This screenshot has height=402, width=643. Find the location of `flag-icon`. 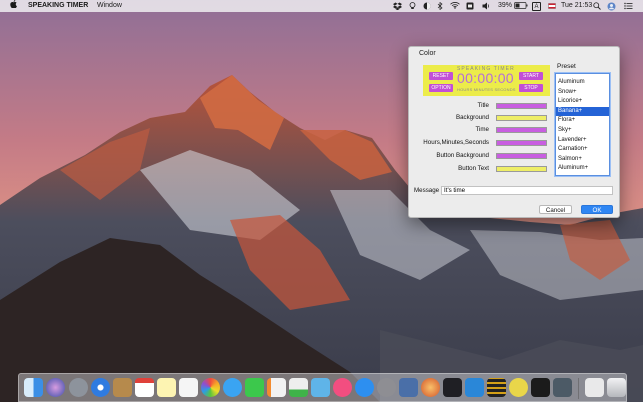

flag-icon is located at coordinates (552, 6).